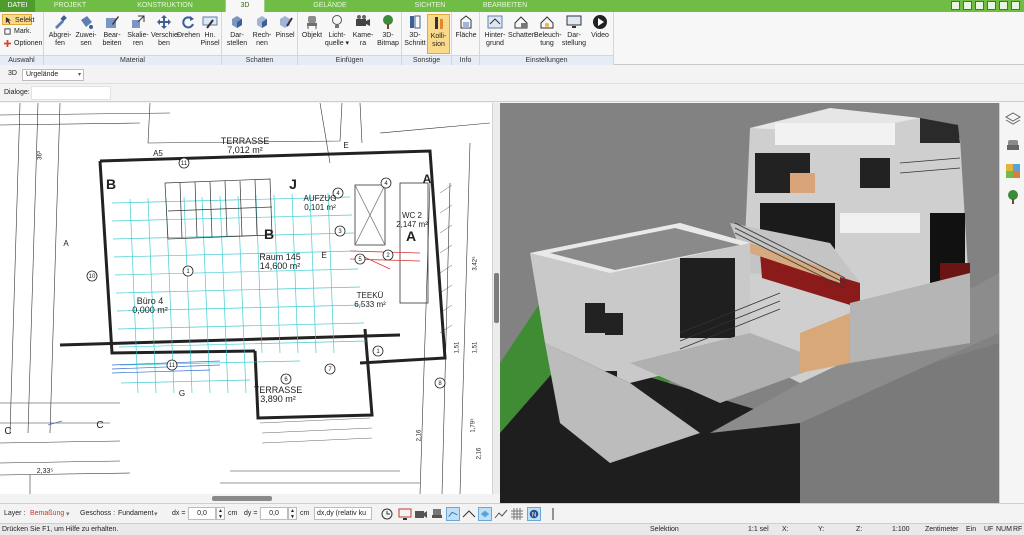 This screenshot has height=535, width=1024. Describe the element at coordinates (292, 513) in the screenshot. I see `dy-spinner: ▲ ▼` at that location.